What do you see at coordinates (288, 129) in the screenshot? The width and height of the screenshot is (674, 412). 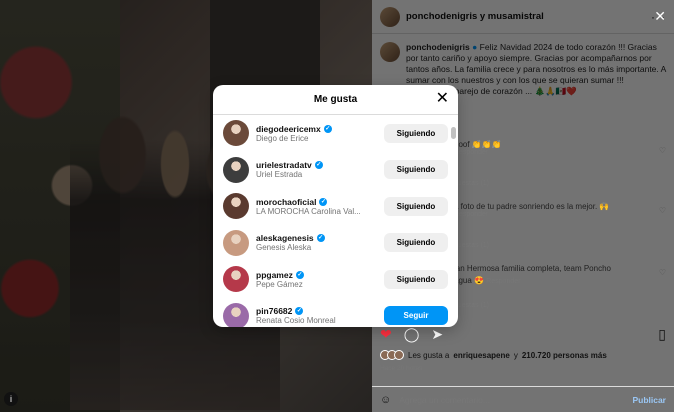 I see `username: diegodeericemx` at bounding box center [288, 129].